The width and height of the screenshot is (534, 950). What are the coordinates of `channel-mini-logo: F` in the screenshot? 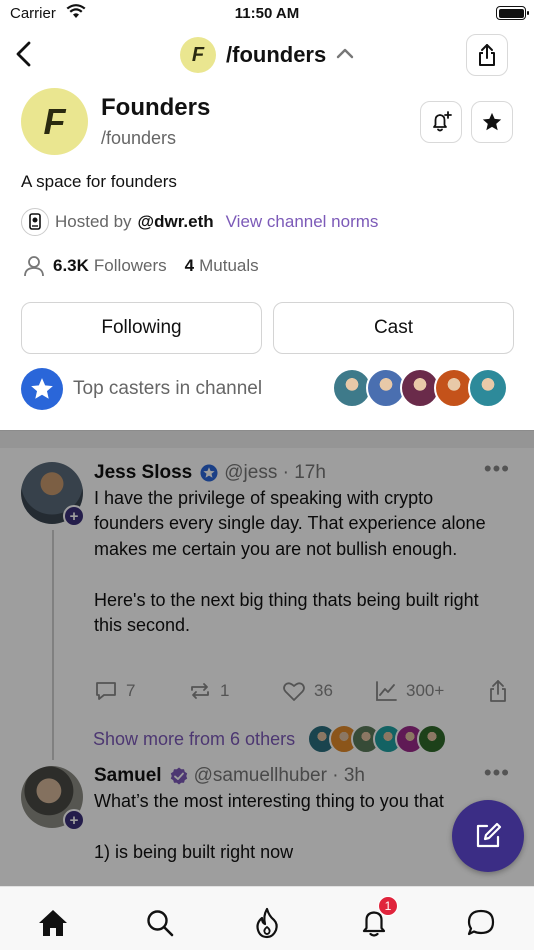 It's located at (198, 55).